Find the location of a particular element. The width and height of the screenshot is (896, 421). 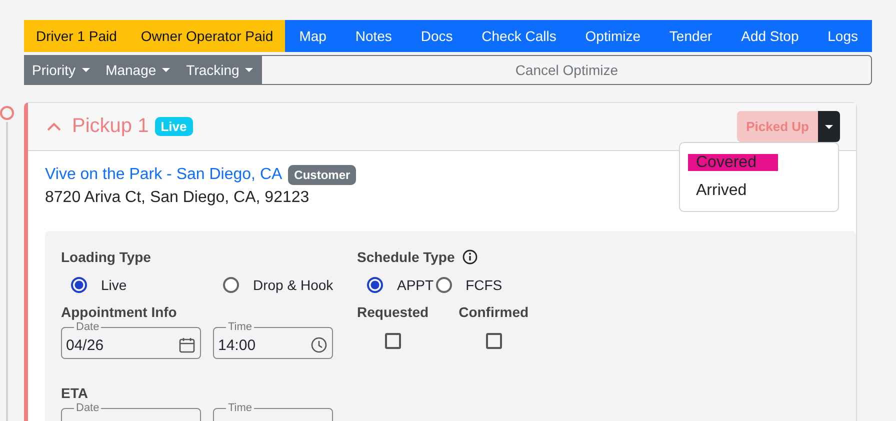

checkbox-label: Requested is located at coordinates (393, 312).